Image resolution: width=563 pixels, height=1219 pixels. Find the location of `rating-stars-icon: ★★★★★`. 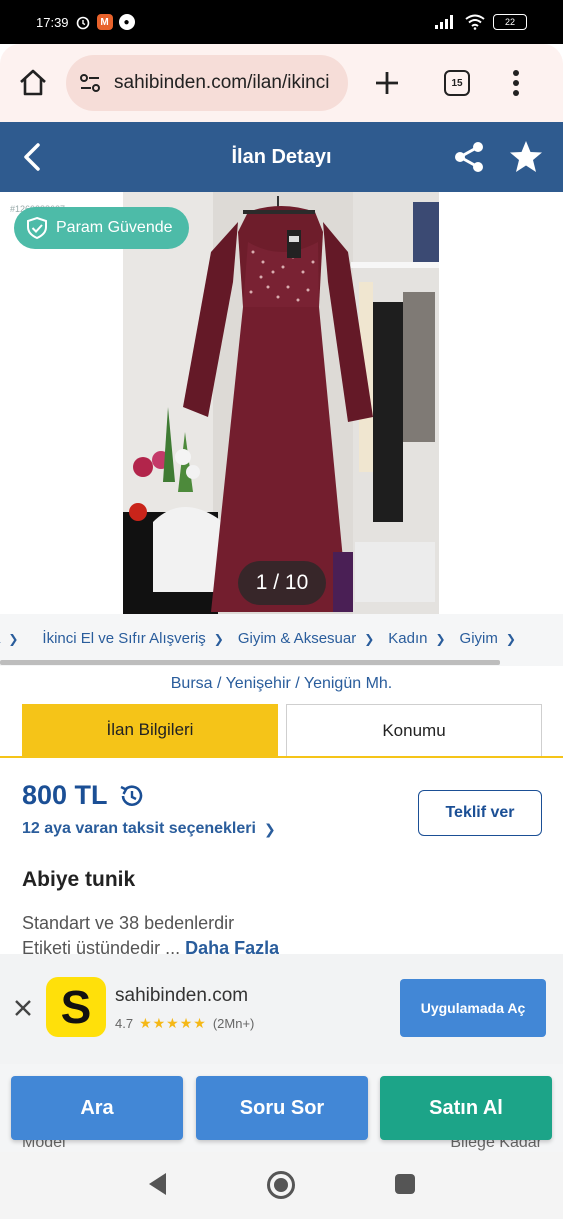

rating-stars-icon: ★★★★★ is located at coordinates (173, 1023).